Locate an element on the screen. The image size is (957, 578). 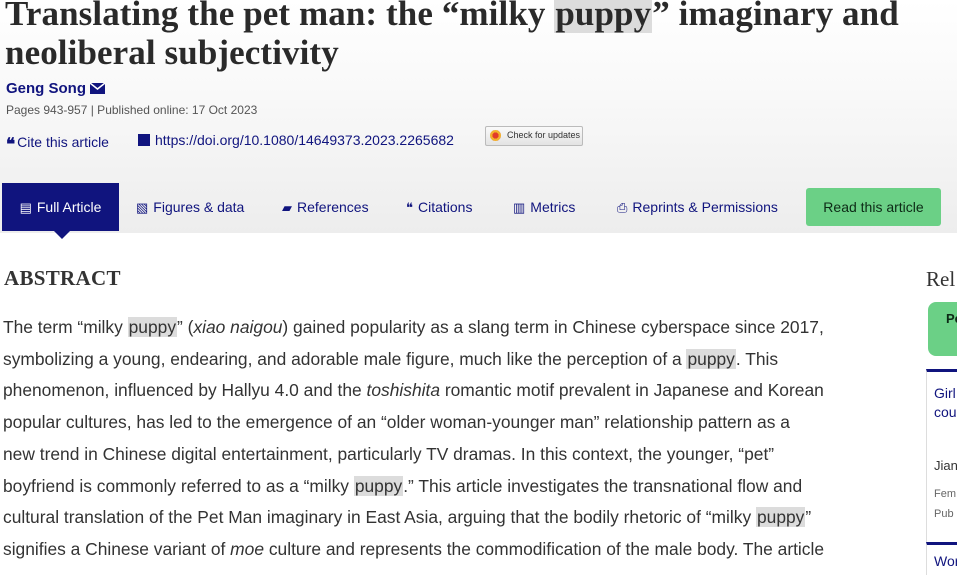
tab-label: Figures & data is located at coordinates (199, 207).